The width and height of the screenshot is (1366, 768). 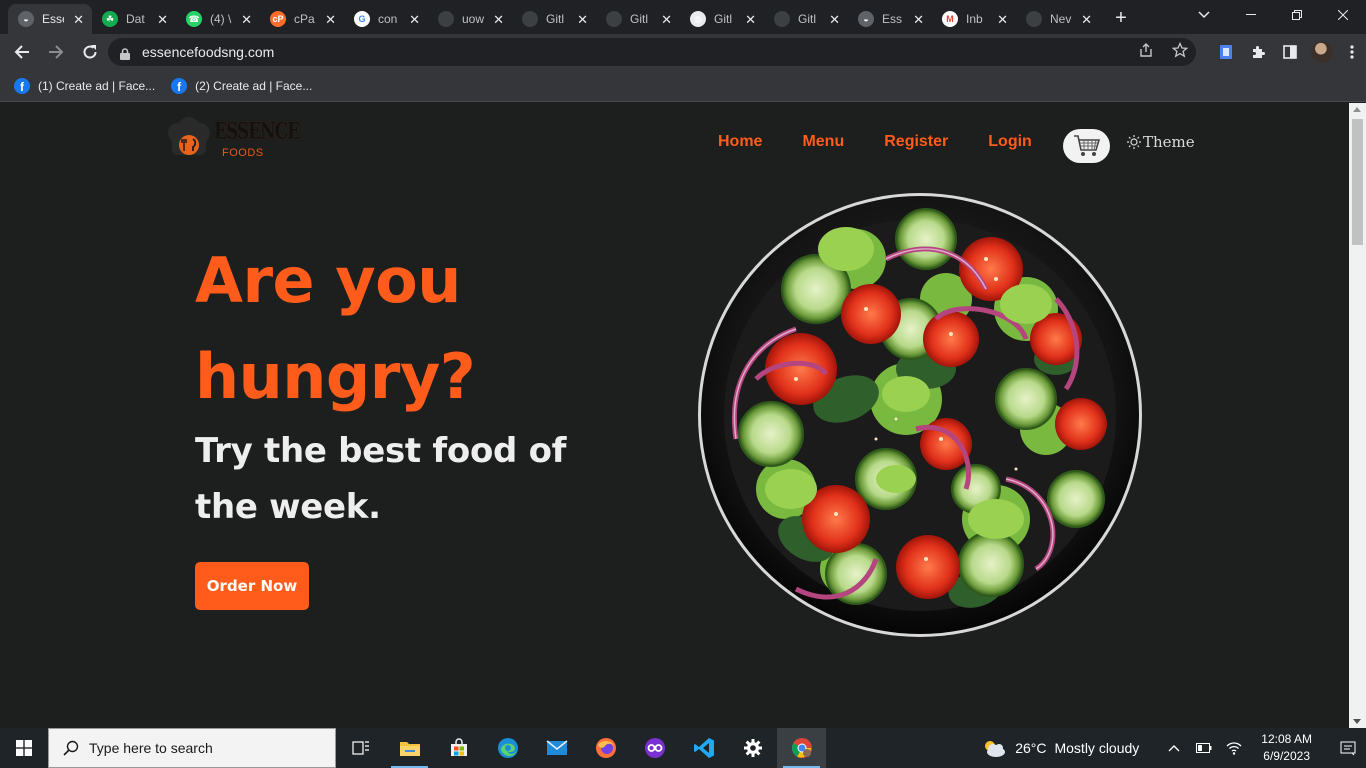 What do you see at coordinates (302, 19) in the screenshot?
I see `browser-tab: cP cPa ✕` at bounding box center [302, 19].